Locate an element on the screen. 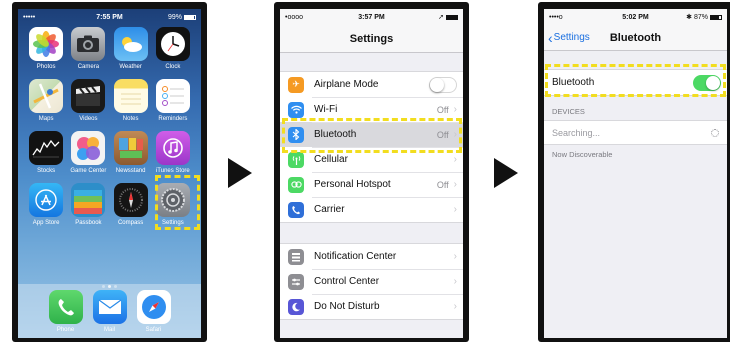  loading-spinner-icon is located at coordinates (715, 132).